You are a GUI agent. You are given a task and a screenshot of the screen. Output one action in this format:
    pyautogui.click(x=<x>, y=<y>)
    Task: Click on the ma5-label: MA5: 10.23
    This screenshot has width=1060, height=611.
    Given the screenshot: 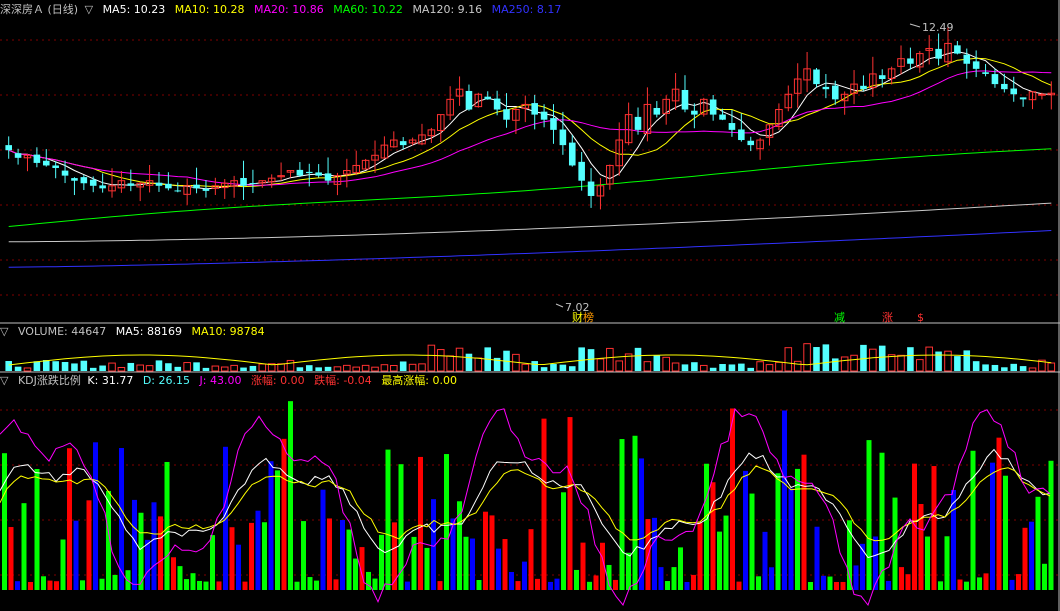 What is the action you would take?
    pyautogui.click(x=134, y=9)
    